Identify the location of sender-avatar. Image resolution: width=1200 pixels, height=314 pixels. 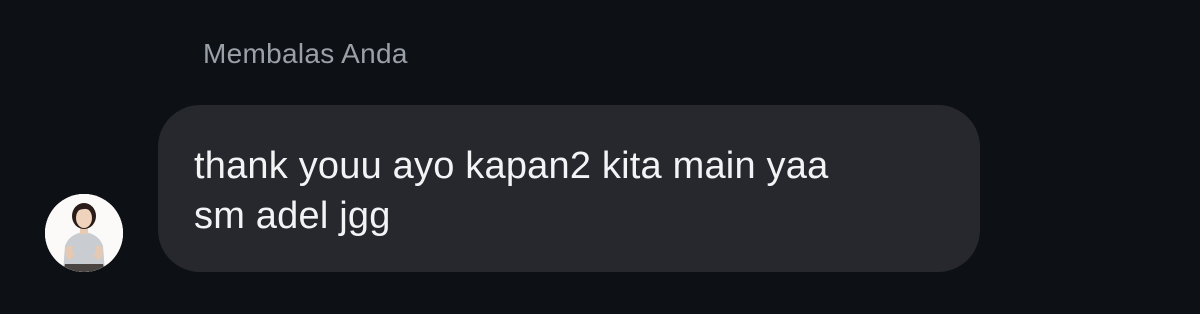
(84, 233).